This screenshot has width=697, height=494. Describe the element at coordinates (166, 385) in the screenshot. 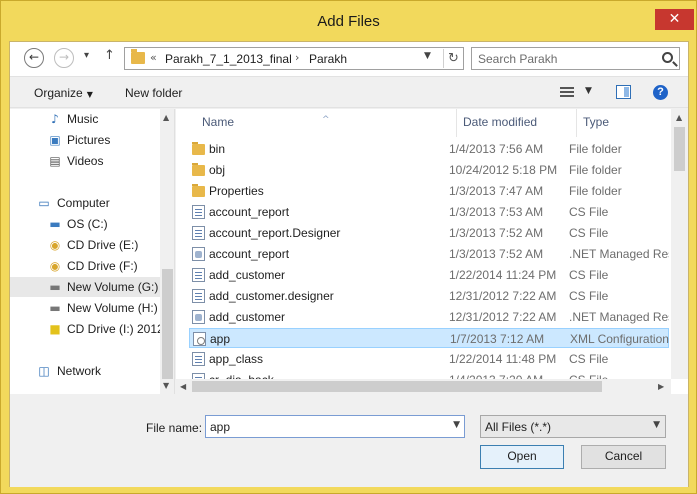

I see `scroll-down-icon: ▼` at that location.